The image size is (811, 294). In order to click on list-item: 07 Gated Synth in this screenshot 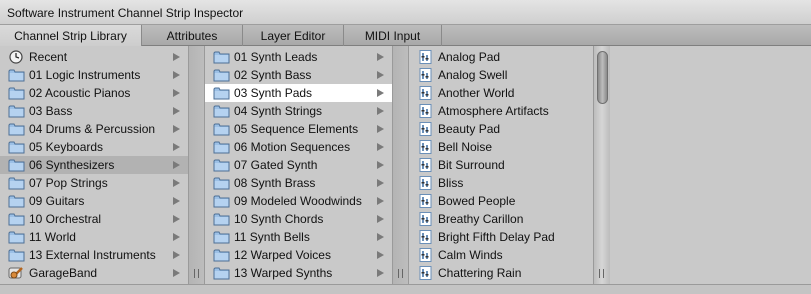, I will do `click(298, 165)`.